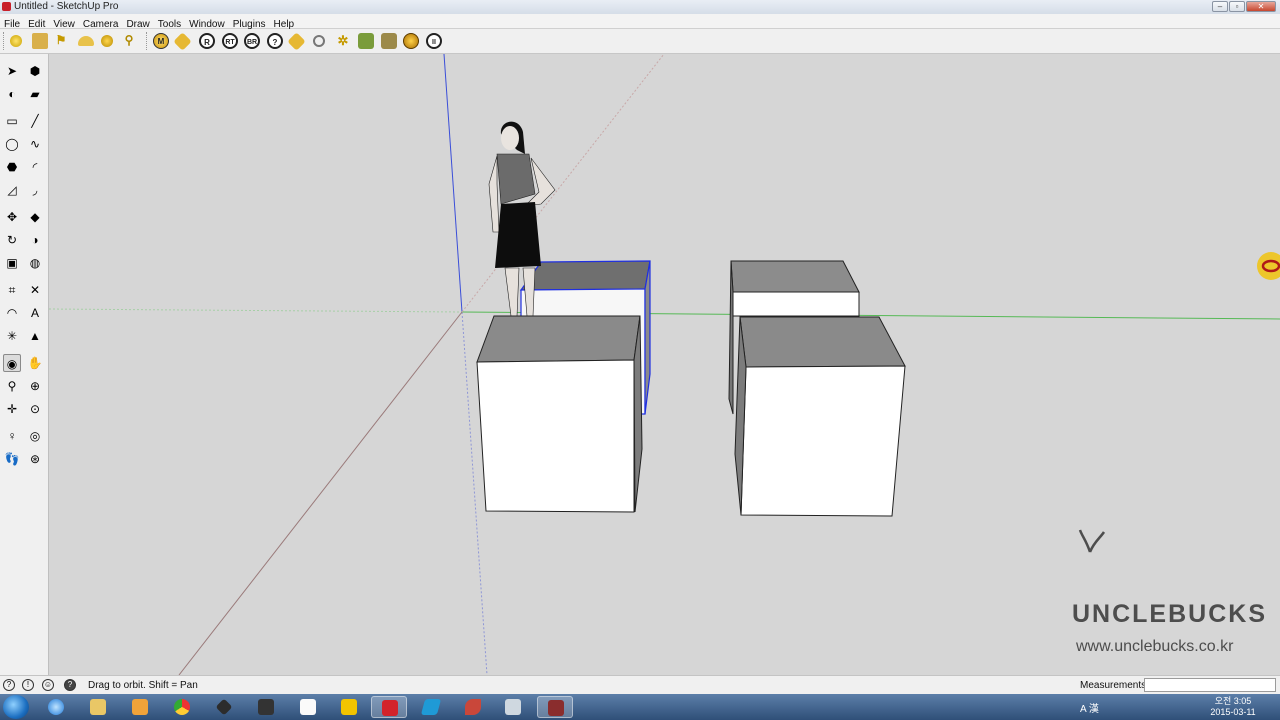 This screenshot has height=720, width=1280. What do you see at coordinates (35, 217) in the screenshot?
I see `push-pull-tool-icon: ◆` at bounding box center [35, 217].